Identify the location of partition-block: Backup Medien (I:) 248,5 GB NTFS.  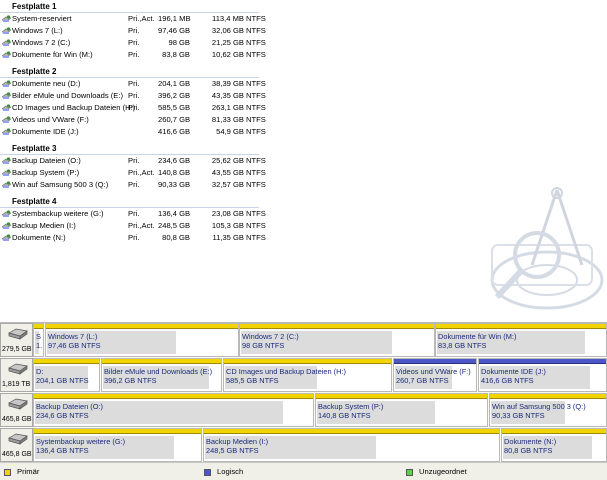
(351, 445).